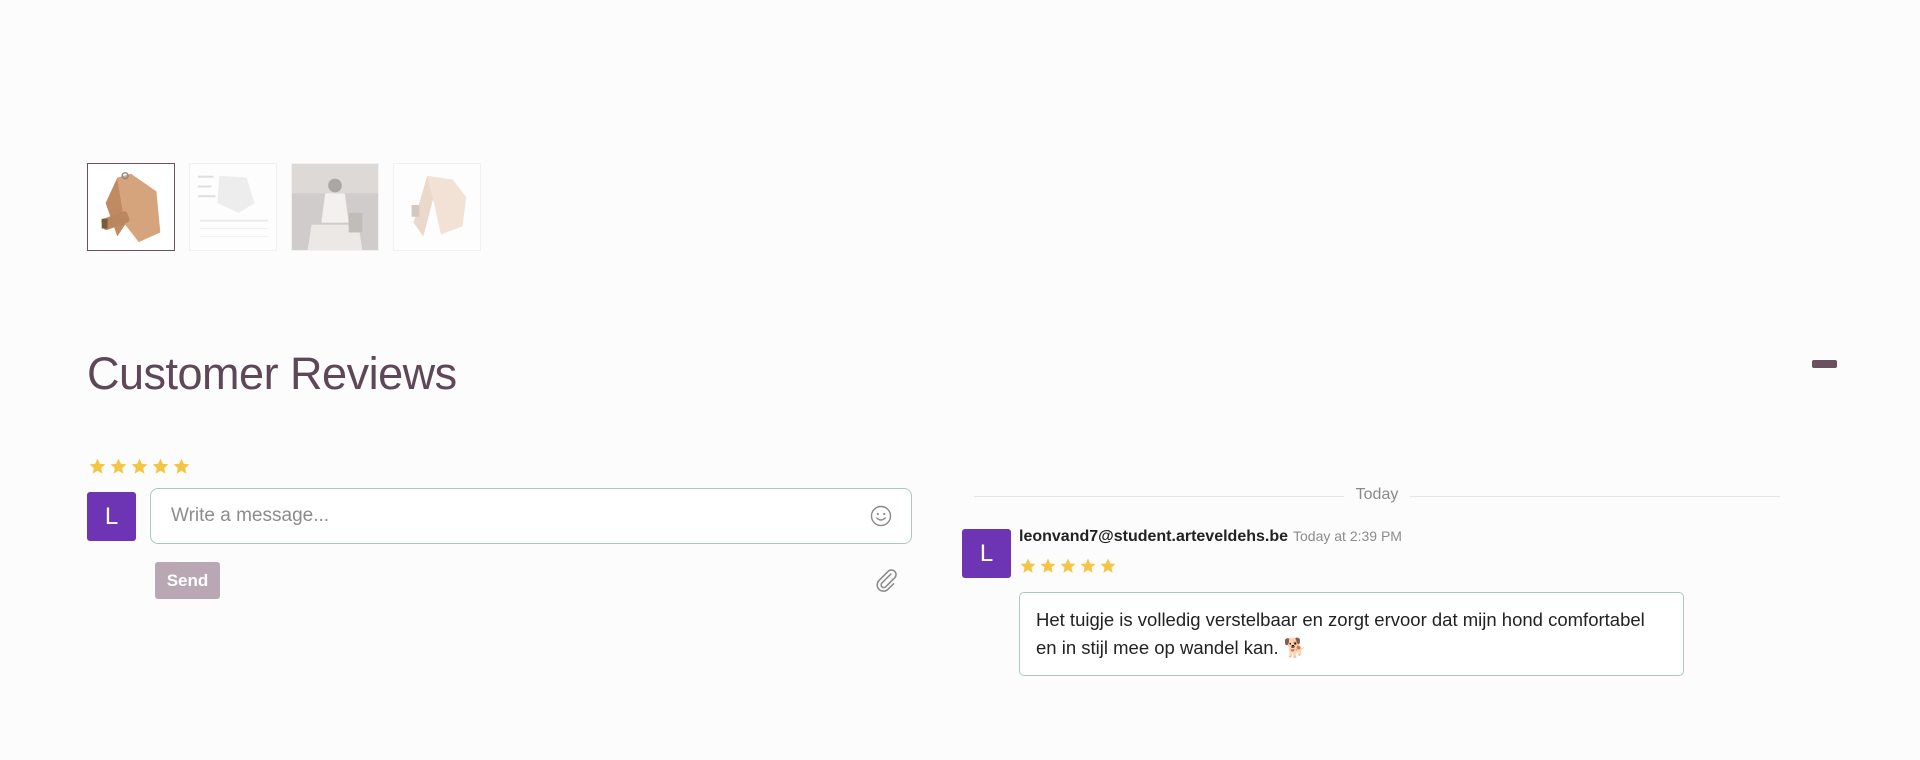 The height and width of the screenshot is (760, 1920). I want to click on thumbnail-harness-side, so click(437, 207).